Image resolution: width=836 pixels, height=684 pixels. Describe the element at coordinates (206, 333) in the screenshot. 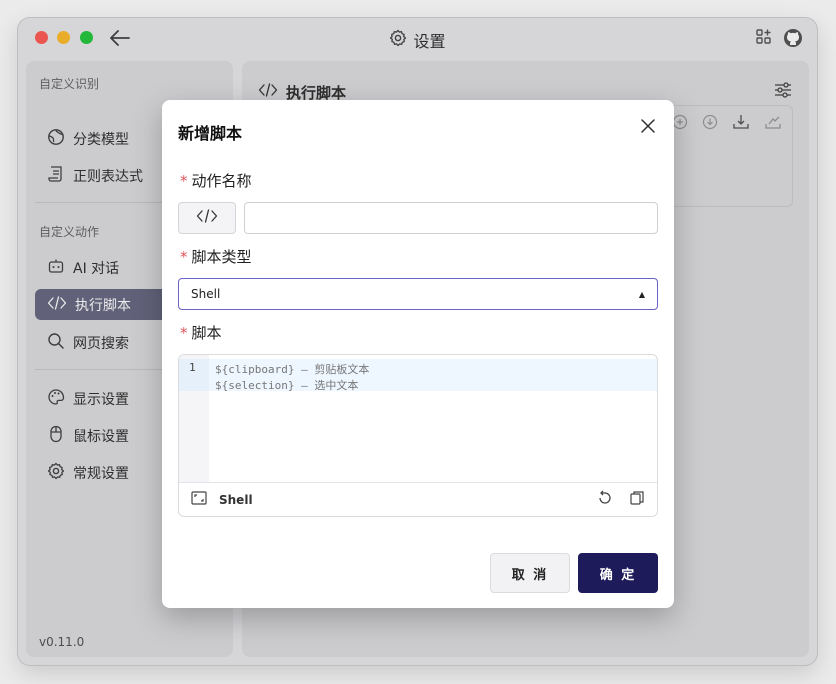

I see `script-label-text: 脚本` at that location.